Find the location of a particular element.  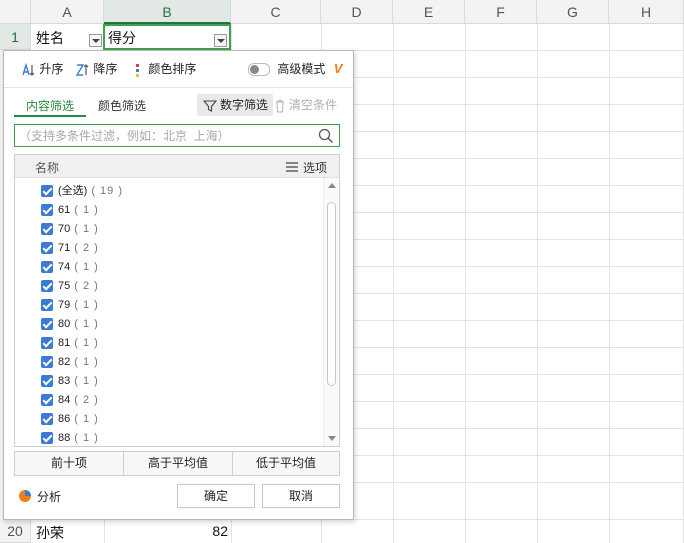

column-header-f: F is located at coordinates (501, 12).